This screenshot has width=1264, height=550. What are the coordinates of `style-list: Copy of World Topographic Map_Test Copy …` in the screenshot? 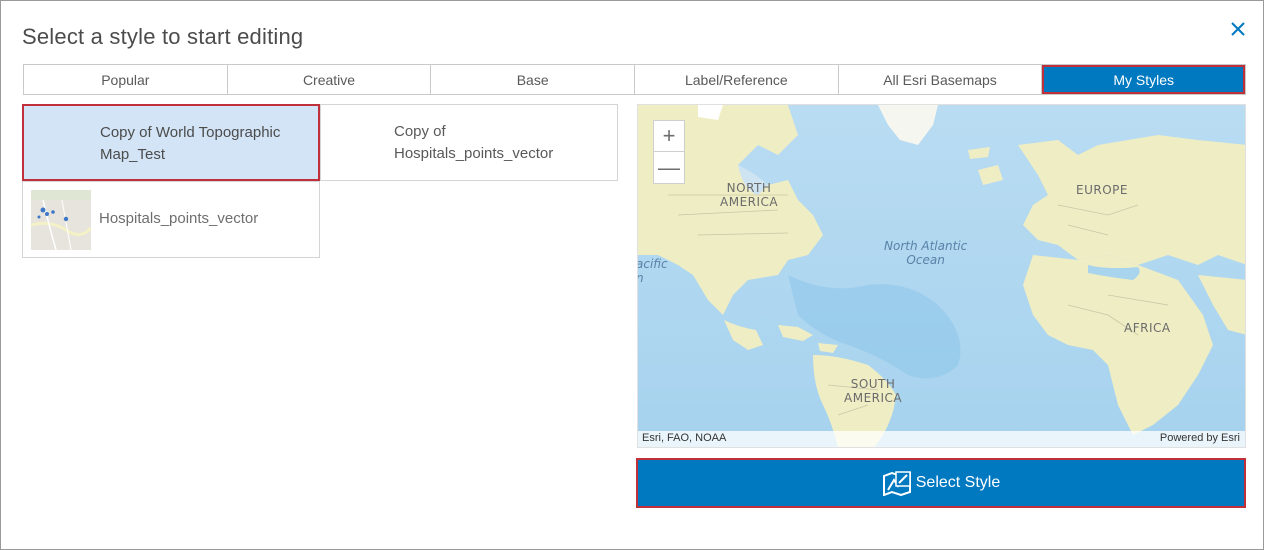 It's located at (320, 181).